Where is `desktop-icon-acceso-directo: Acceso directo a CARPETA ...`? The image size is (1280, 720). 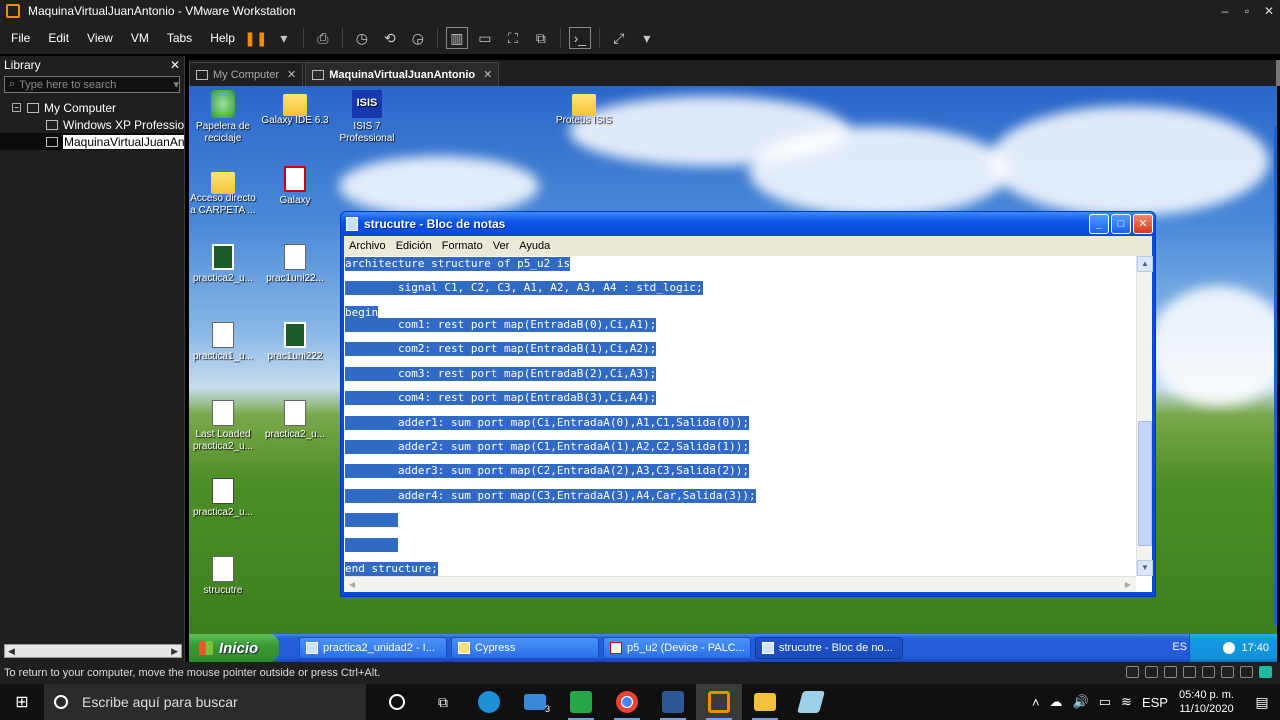
desktop-icon-acceso-directo: Acceso directo a CARPETA ... is located at coordinates (224, 192).